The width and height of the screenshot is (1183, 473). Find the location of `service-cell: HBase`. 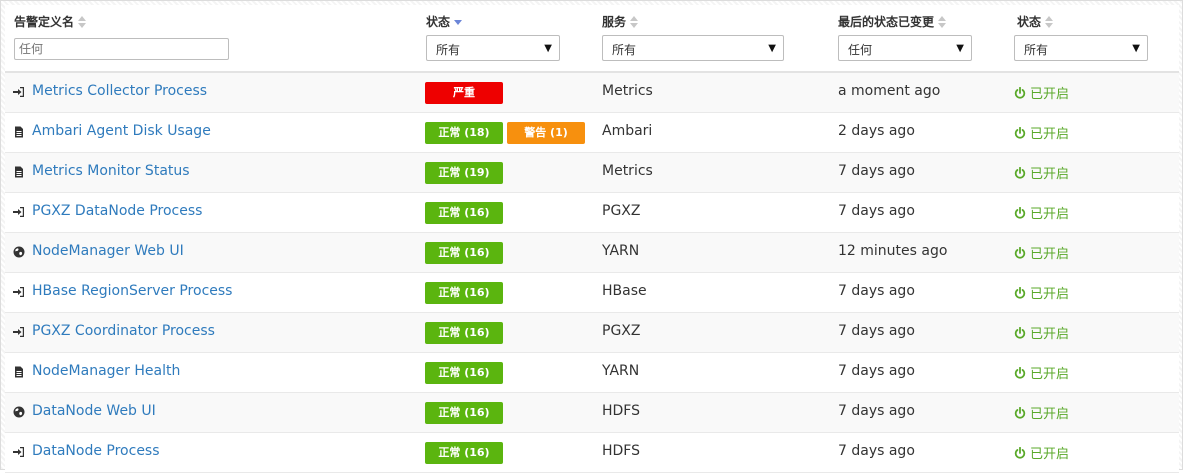

service-cell: HBase is located at coordinates (624, 291).